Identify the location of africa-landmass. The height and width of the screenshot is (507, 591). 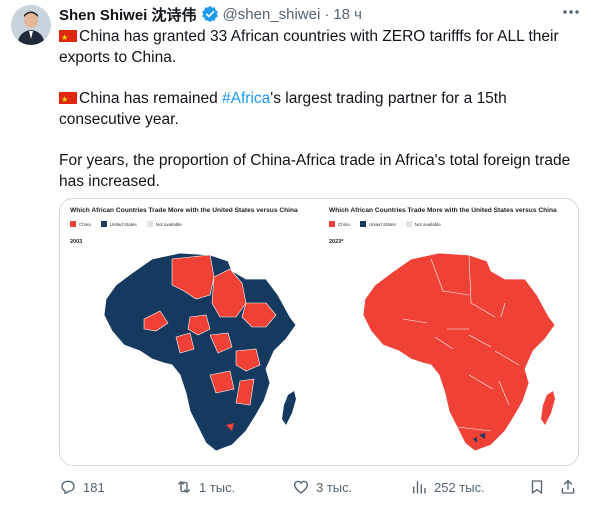
(459, 352).